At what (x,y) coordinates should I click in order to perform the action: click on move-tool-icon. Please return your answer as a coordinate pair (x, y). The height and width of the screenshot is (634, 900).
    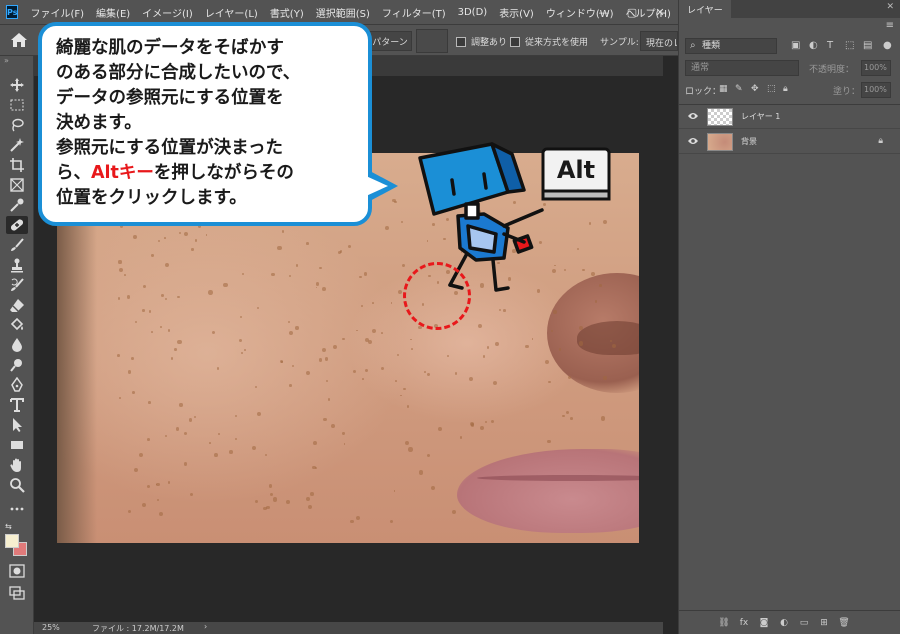
    Looking at the image, I should click on (17, 85).